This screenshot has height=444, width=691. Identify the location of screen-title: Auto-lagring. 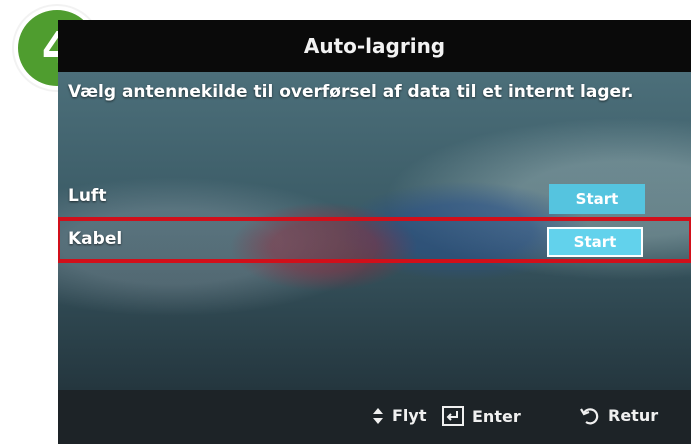
(374, 46).